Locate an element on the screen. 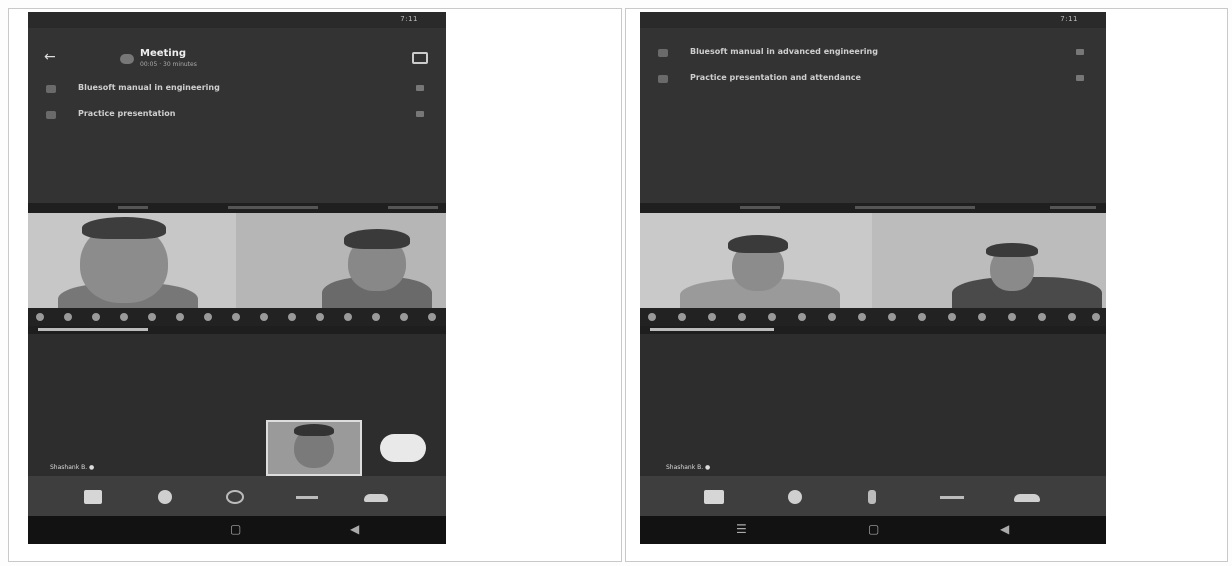  call-controls is located at coordinates (873, 498).